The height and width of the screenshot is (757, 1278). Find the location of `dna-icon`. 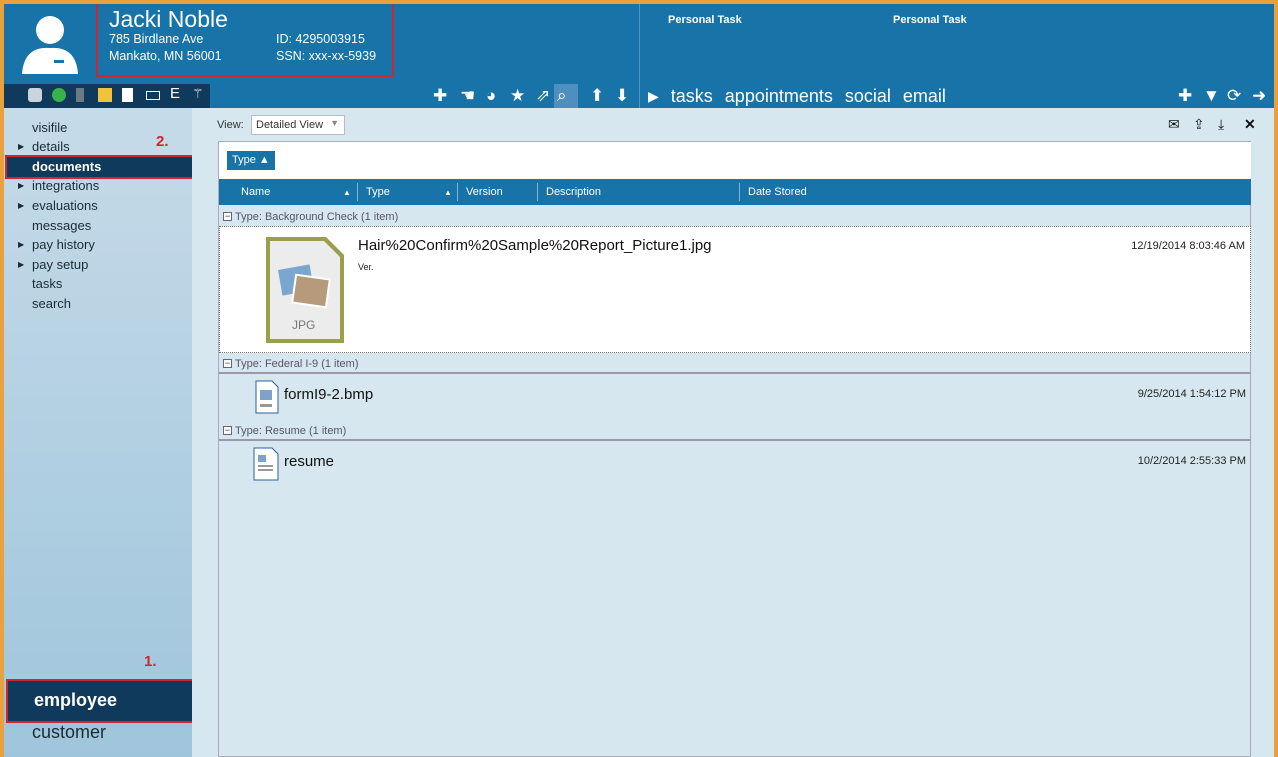

dna-icon is located at coordinates (105, 95).